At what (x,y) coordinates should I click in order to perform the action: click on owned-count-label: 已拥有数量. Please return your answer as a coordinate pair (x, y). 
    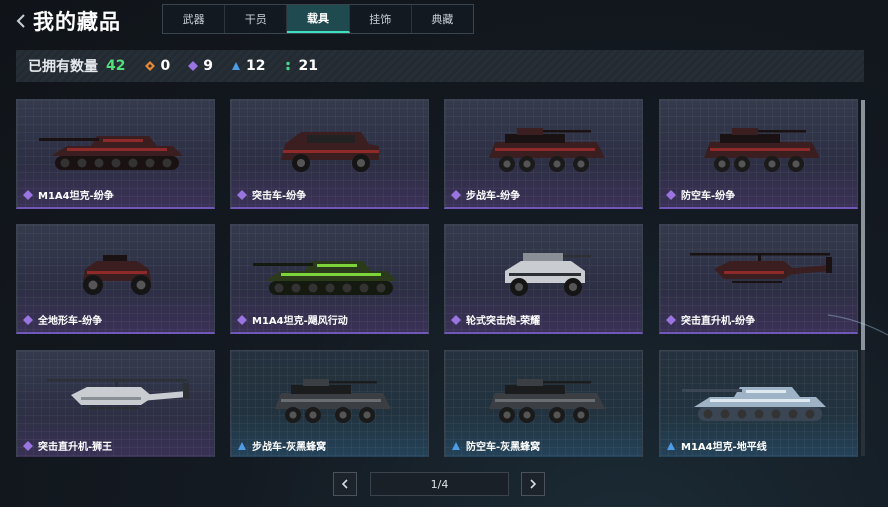
    Looking at the image, I should click on (63, 67).